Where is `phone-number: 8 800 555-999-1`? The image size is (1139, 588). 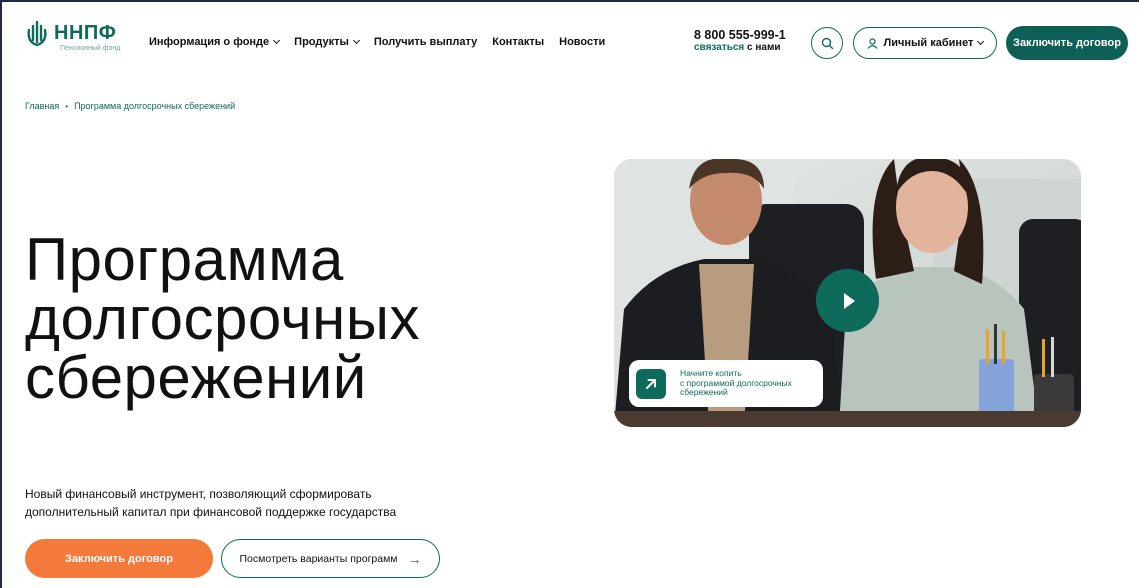 phone-number: 8 800 555-999-1 is located at coordinates (740, 35).